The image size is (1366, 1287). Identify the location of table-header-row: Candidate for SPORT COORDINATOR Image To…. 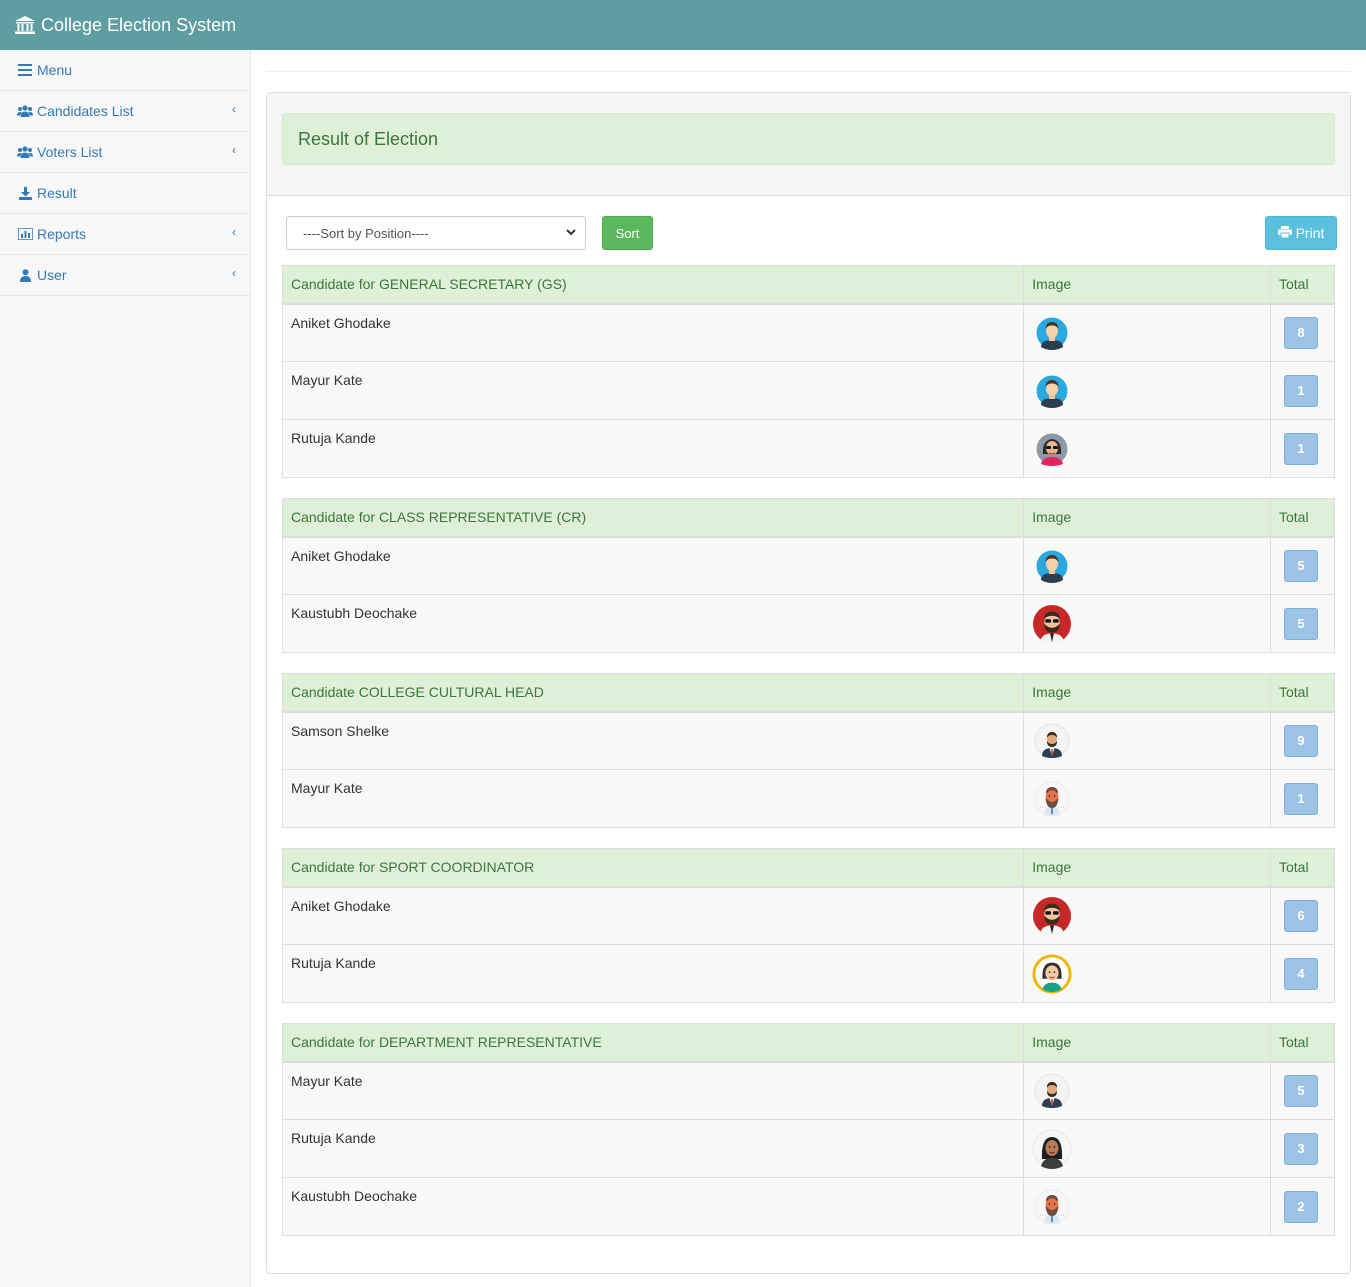
(808, 868).